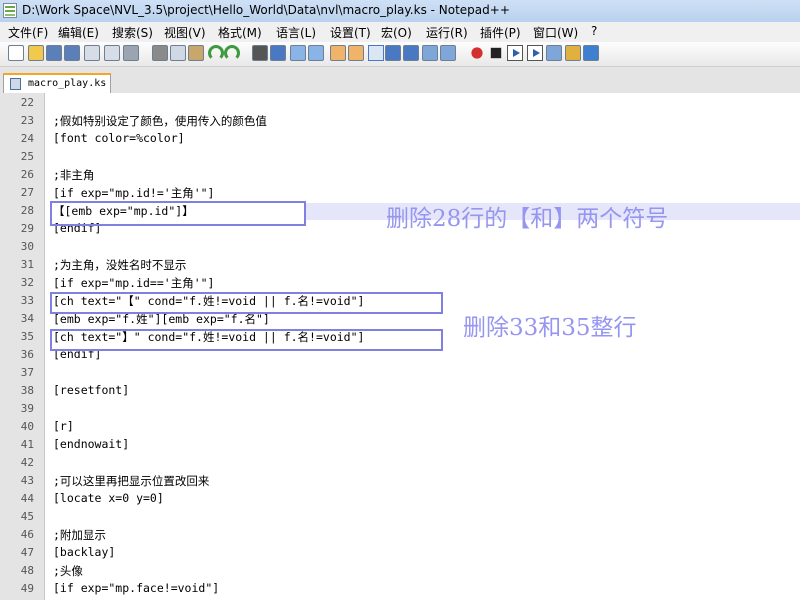 This screenshot has width=800, height=600. What do you see at coordinates (36, 53) in the screenshot?
I see `open-file-icon` at bounding box center [36, 53].